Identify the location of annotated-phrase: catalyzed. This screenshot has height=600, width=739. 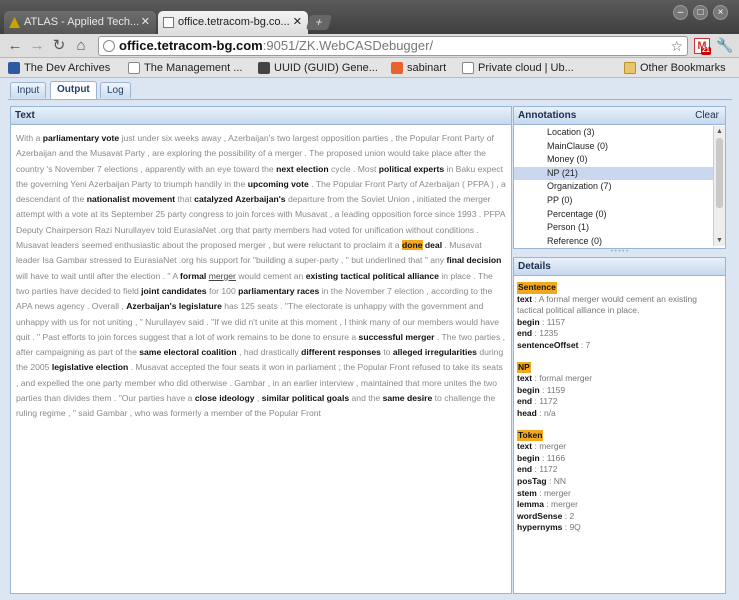
(213, 199).